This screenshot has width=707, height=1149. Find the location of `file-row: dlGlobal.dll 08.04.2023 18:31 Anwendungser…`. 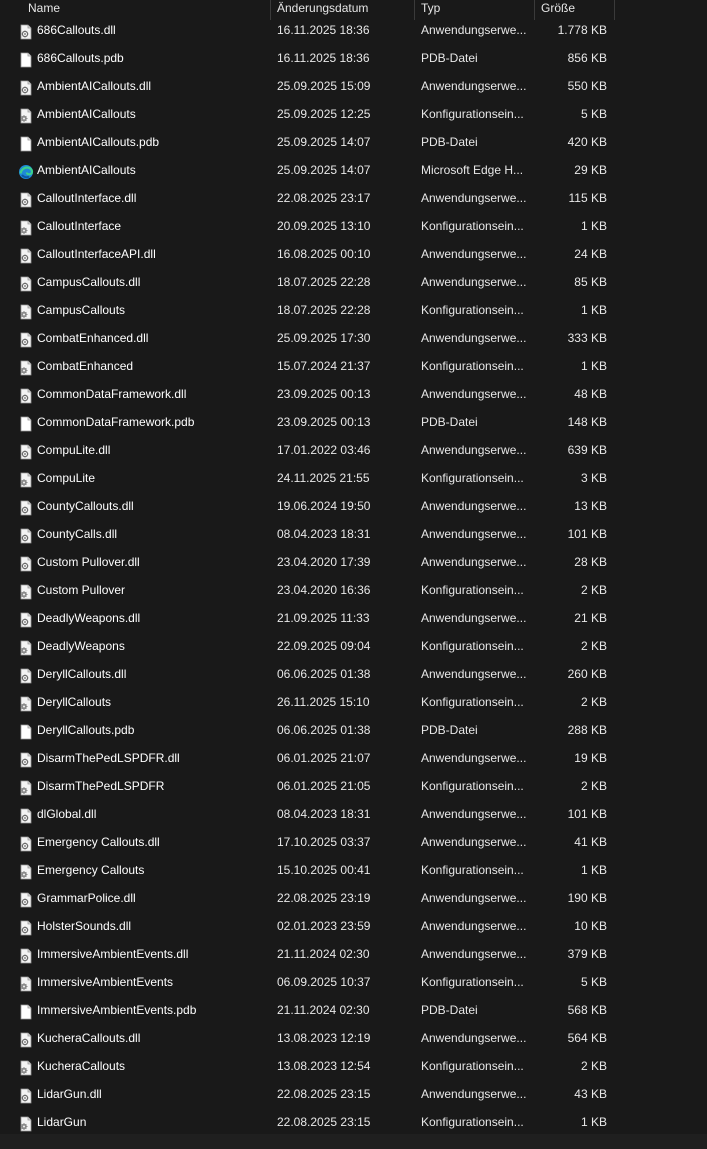

file-row: dlGlobal.dll 08.04.2023 18:31 Anwendungser… is located at coordinates (353, 814).